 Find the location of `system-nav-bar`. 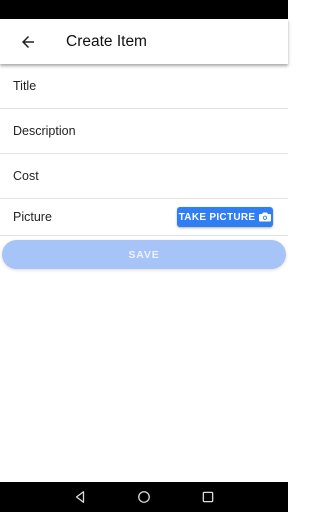

system-nav-bar is located at coordinates (144, 497).